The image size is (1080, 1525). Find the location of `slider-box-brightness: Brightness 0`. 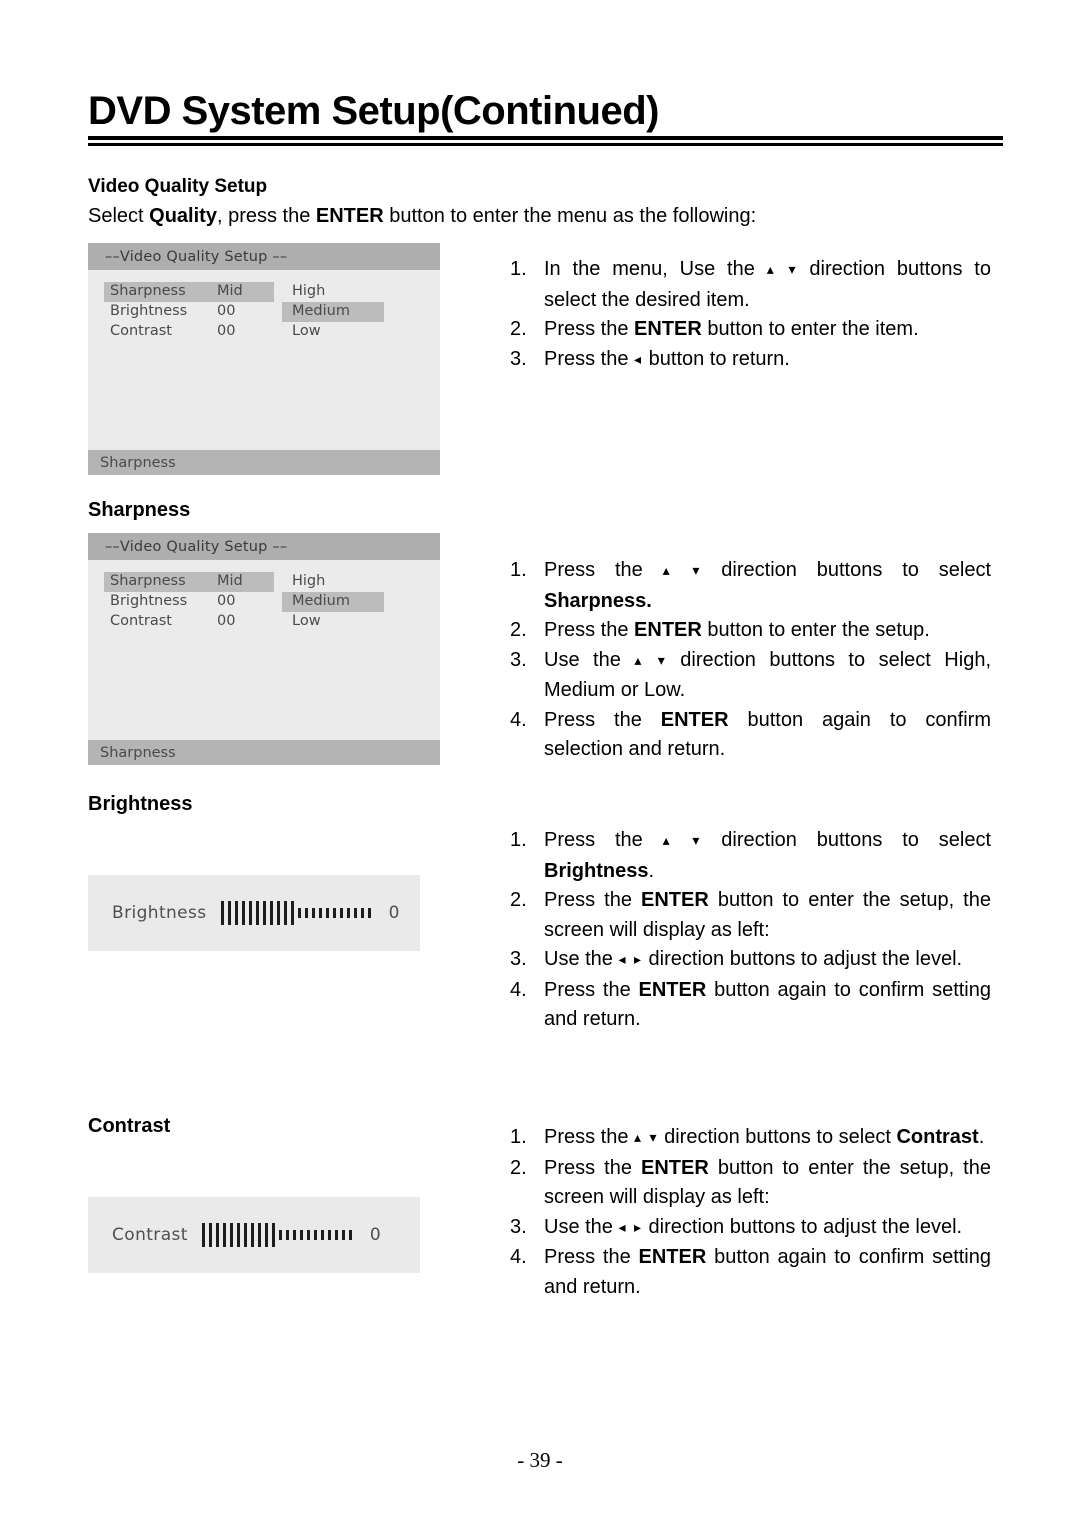

slider-box-brightness: Brightness 0 is located at coordinates (254, 913).